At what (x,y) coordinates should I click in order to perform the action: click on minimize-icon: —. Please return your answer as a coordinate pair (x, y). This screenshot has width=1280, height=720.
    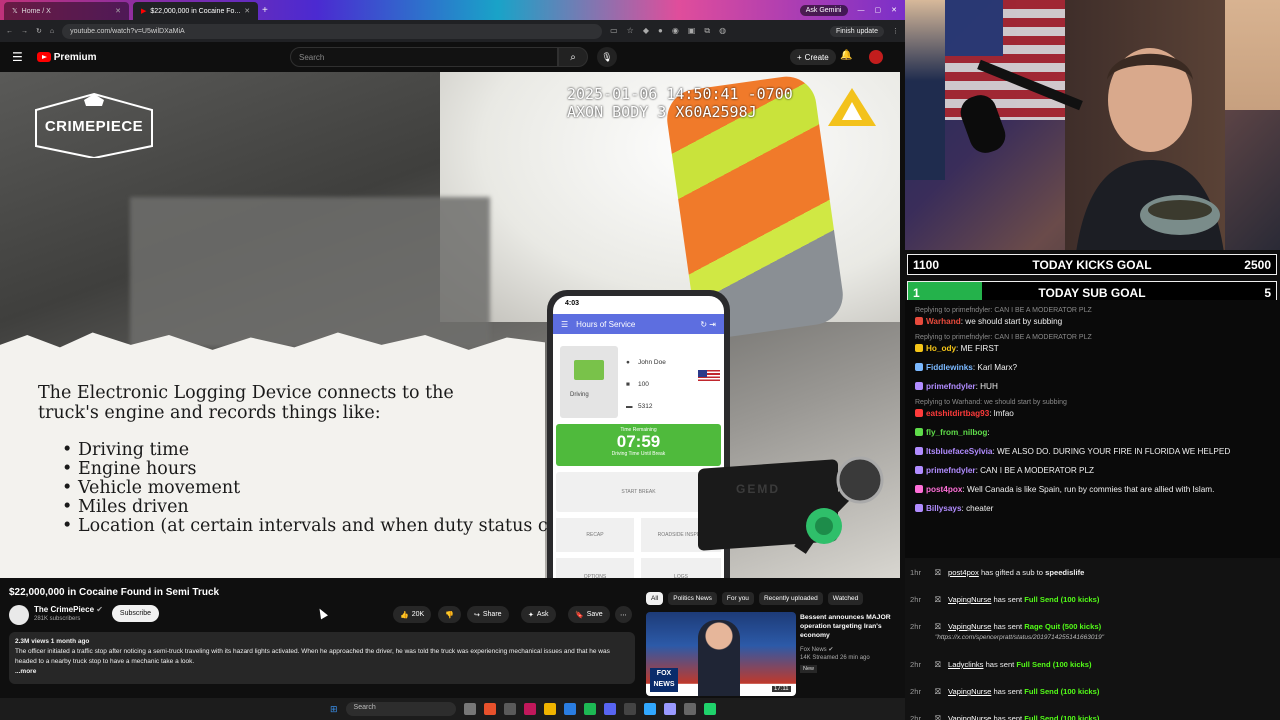
    Looking at the image, I should click on (861, 10).